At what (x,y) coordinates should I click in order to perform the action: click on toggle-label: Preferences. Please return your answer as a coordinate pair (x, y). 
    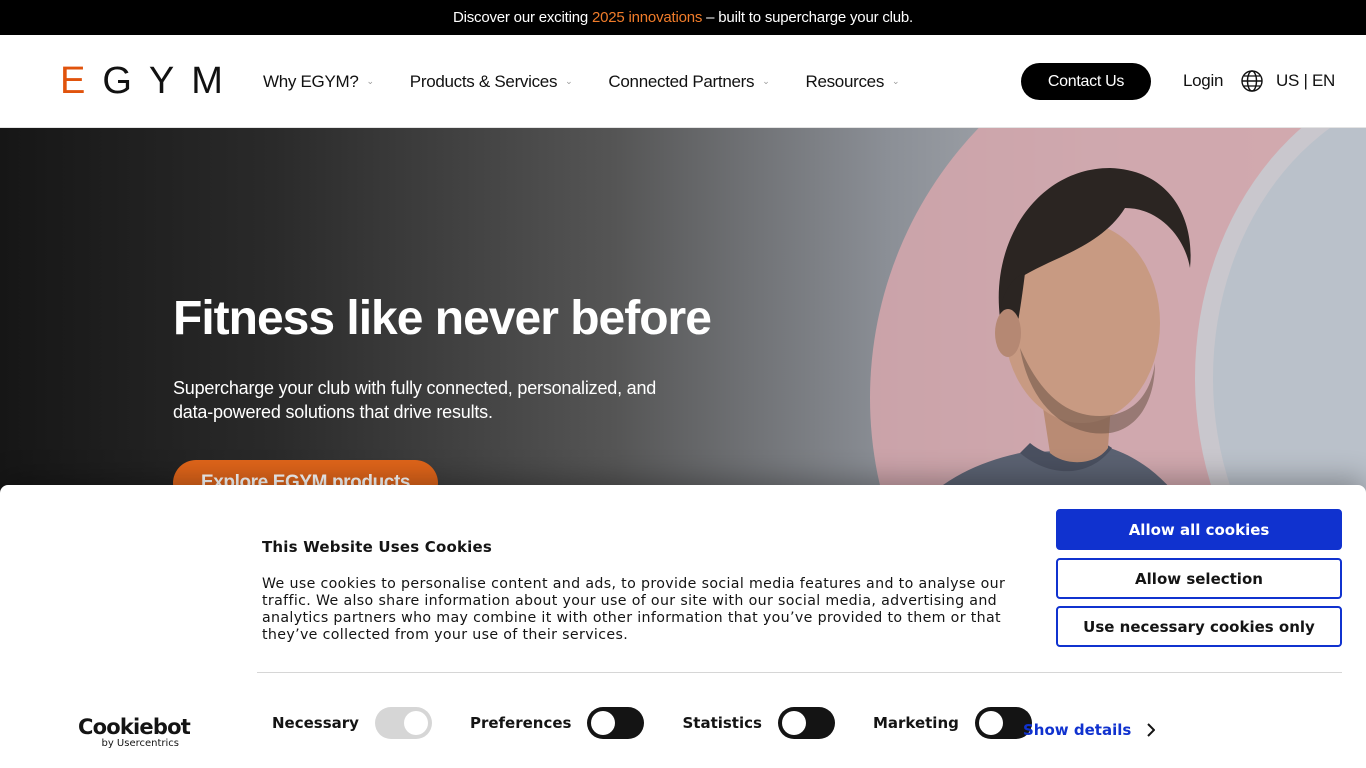
    Looking at the image, I should click on (520, 722).